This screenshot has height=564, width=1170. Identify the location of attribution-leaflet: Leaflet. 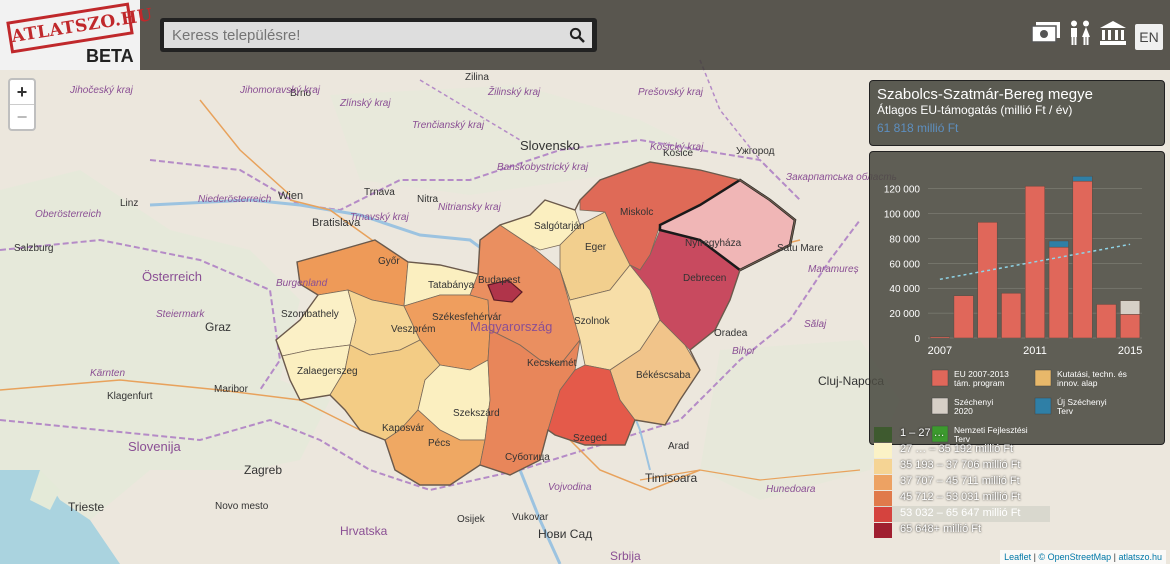
(1017, 557).